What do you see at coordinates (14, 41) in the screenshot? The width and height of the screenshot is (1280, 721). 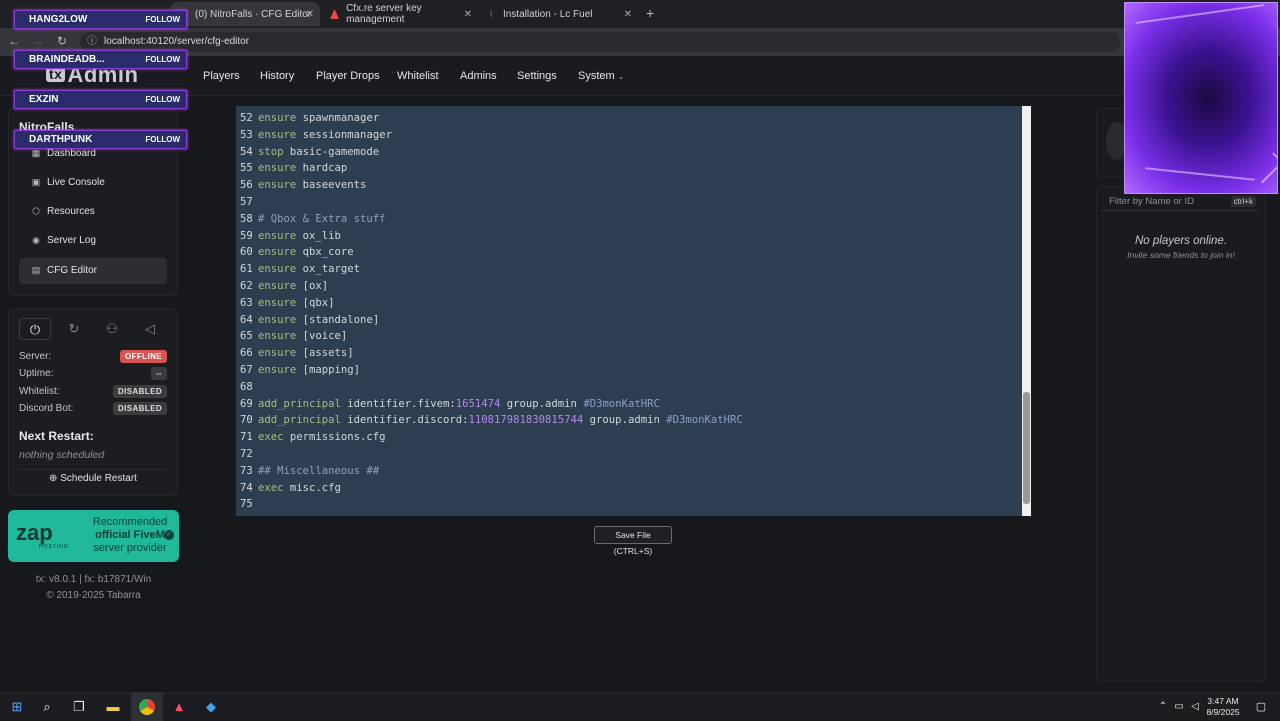 I see `back-icon: ←` at bounding box center [14, 41].